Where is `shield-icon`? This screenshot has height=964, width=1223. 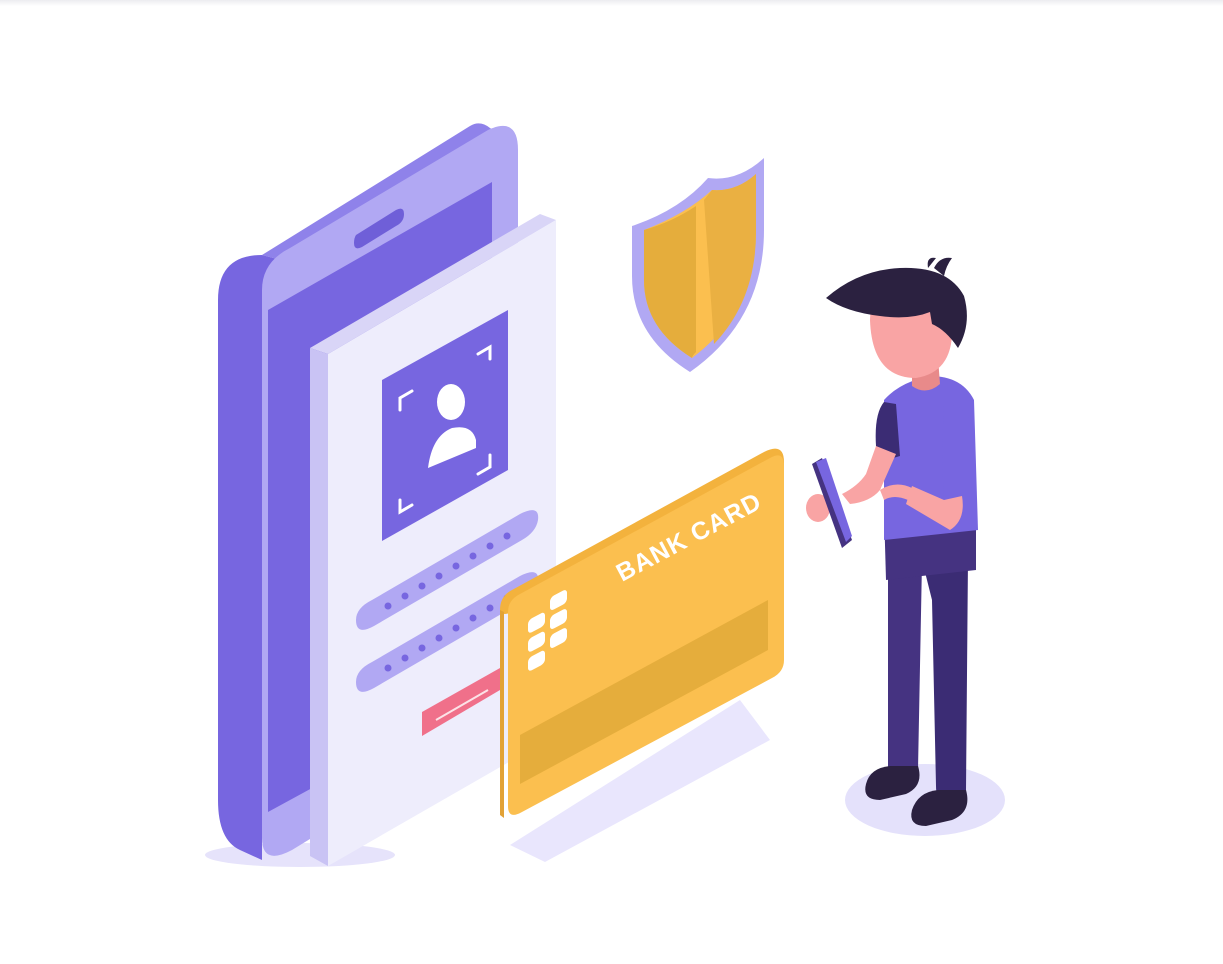
shield-icon is located at coordinates (698, 265).